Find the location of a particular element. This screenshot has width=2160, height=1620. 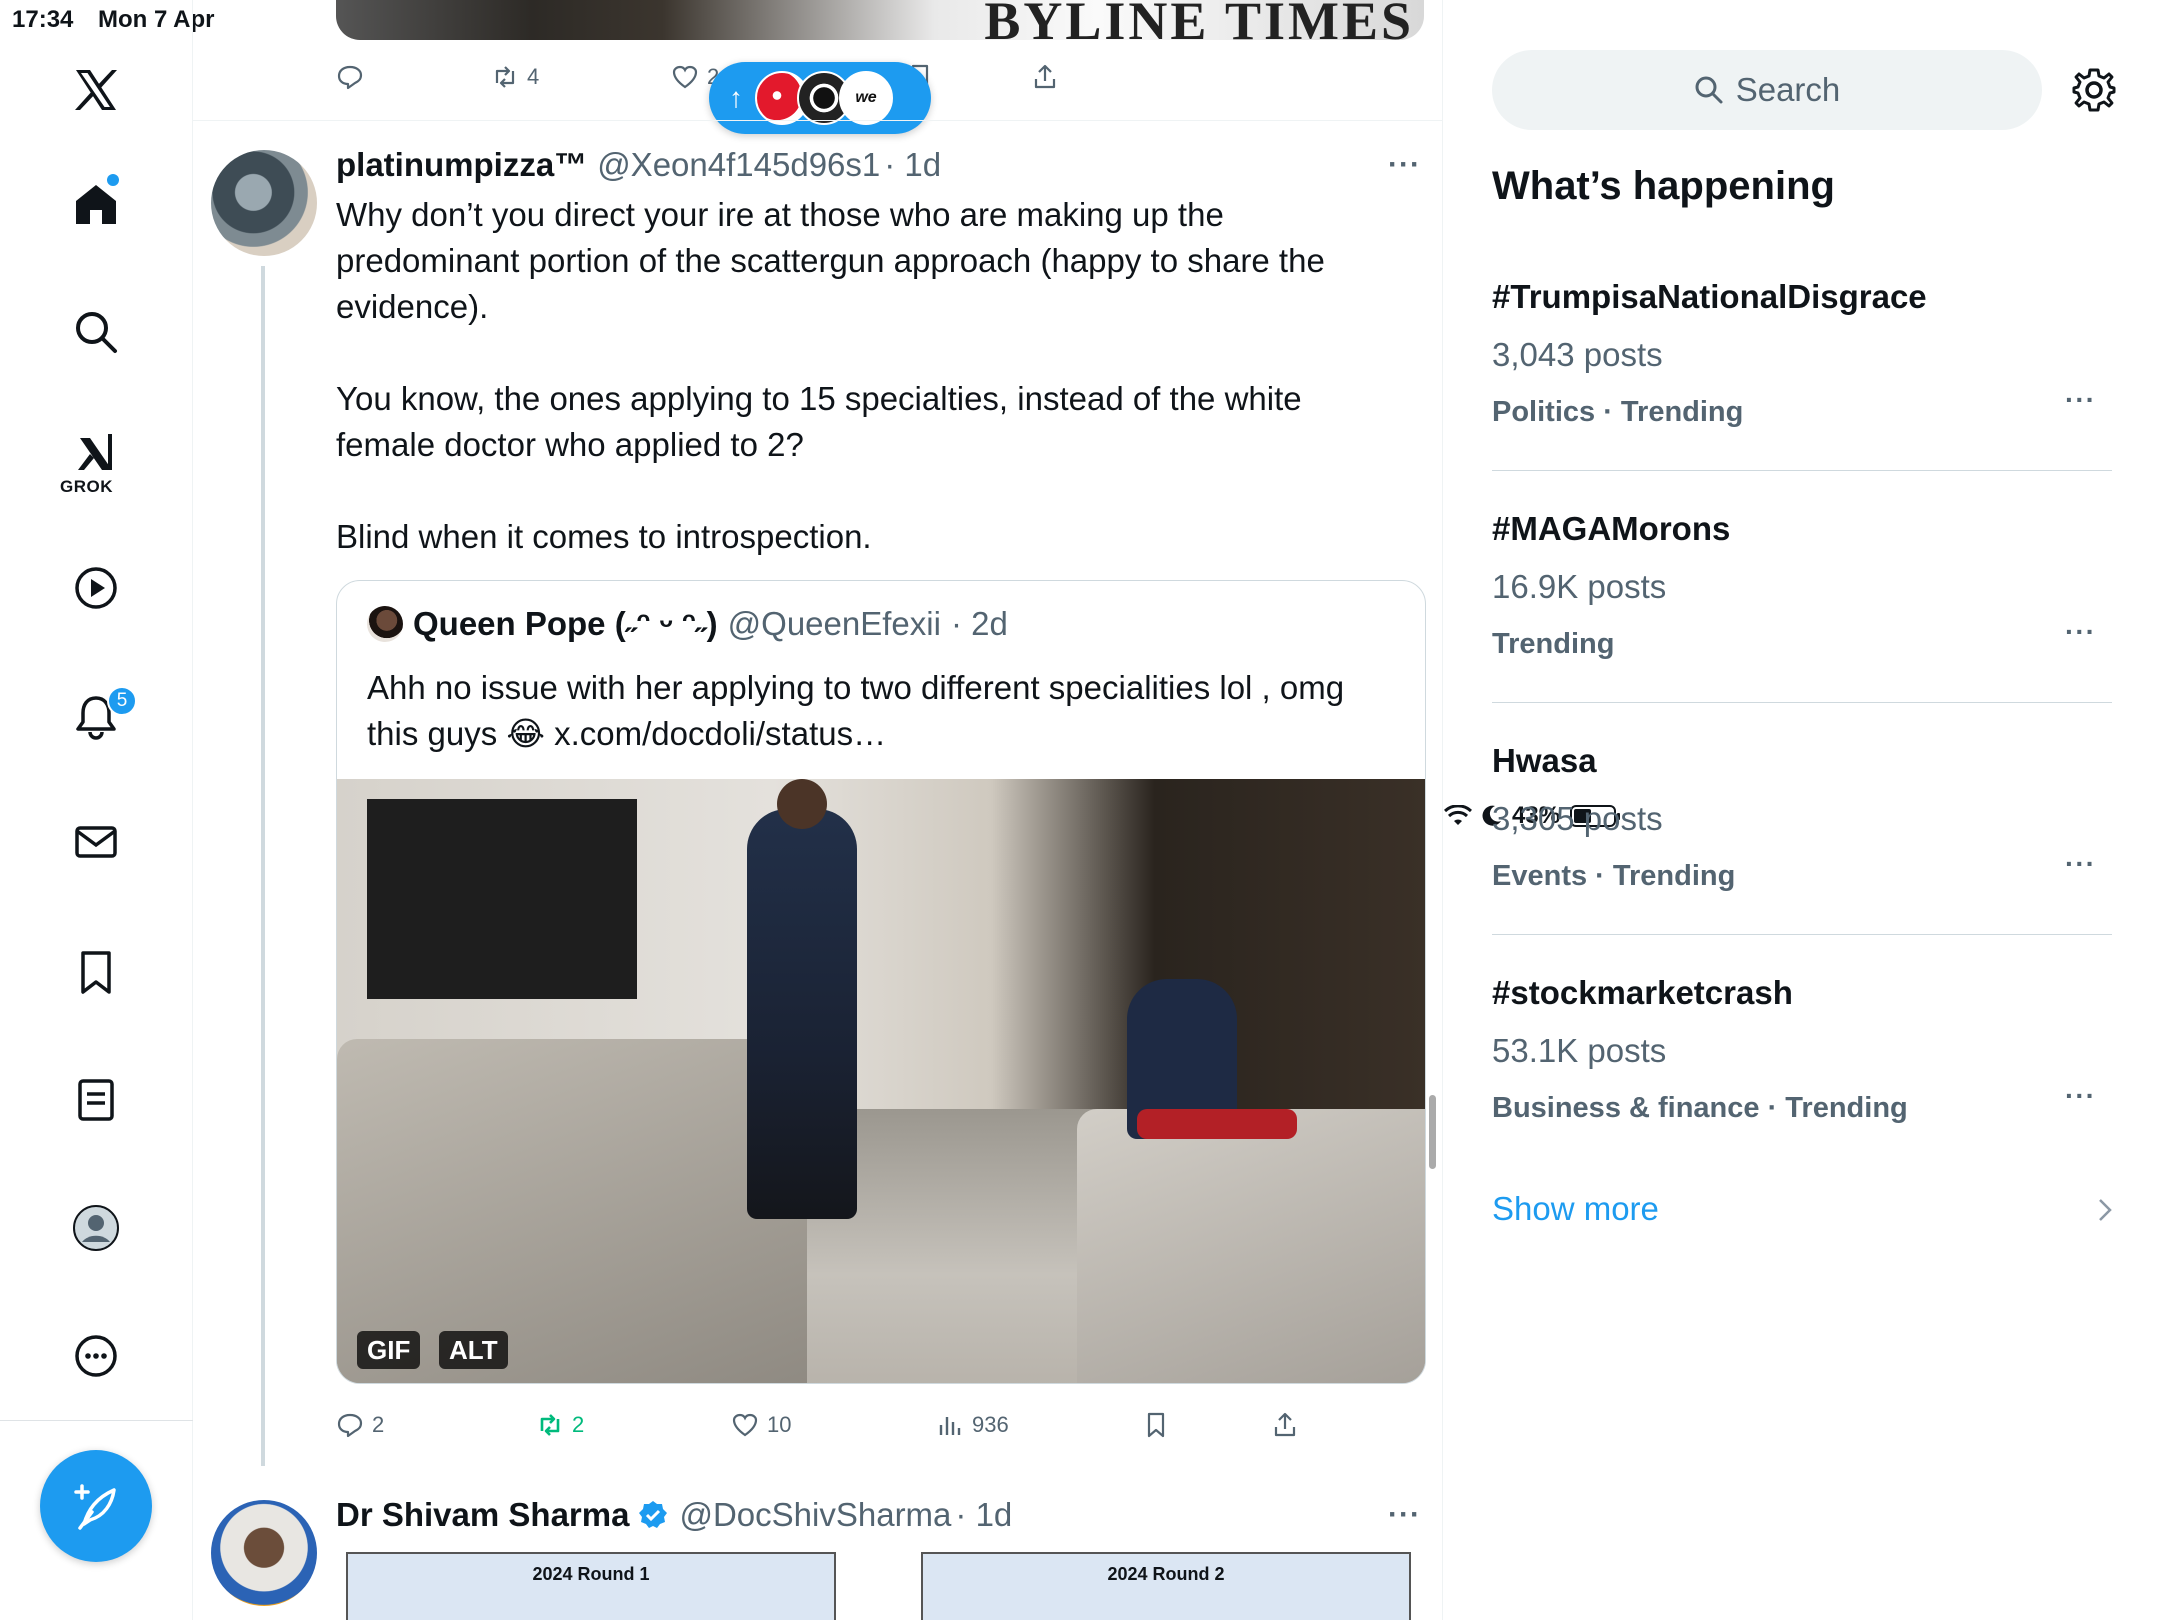

video-play-icon is located at coordinates (96, 588).